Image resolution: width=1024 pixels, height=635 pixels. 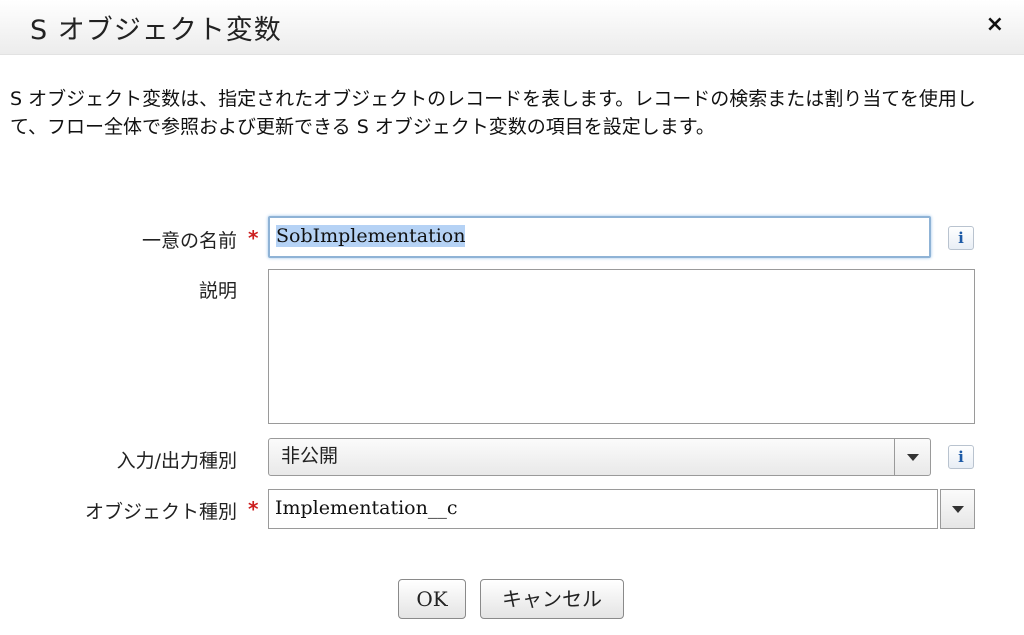 I want to click on unique-name-input: SobImplementation, so click(x=599, y=237).